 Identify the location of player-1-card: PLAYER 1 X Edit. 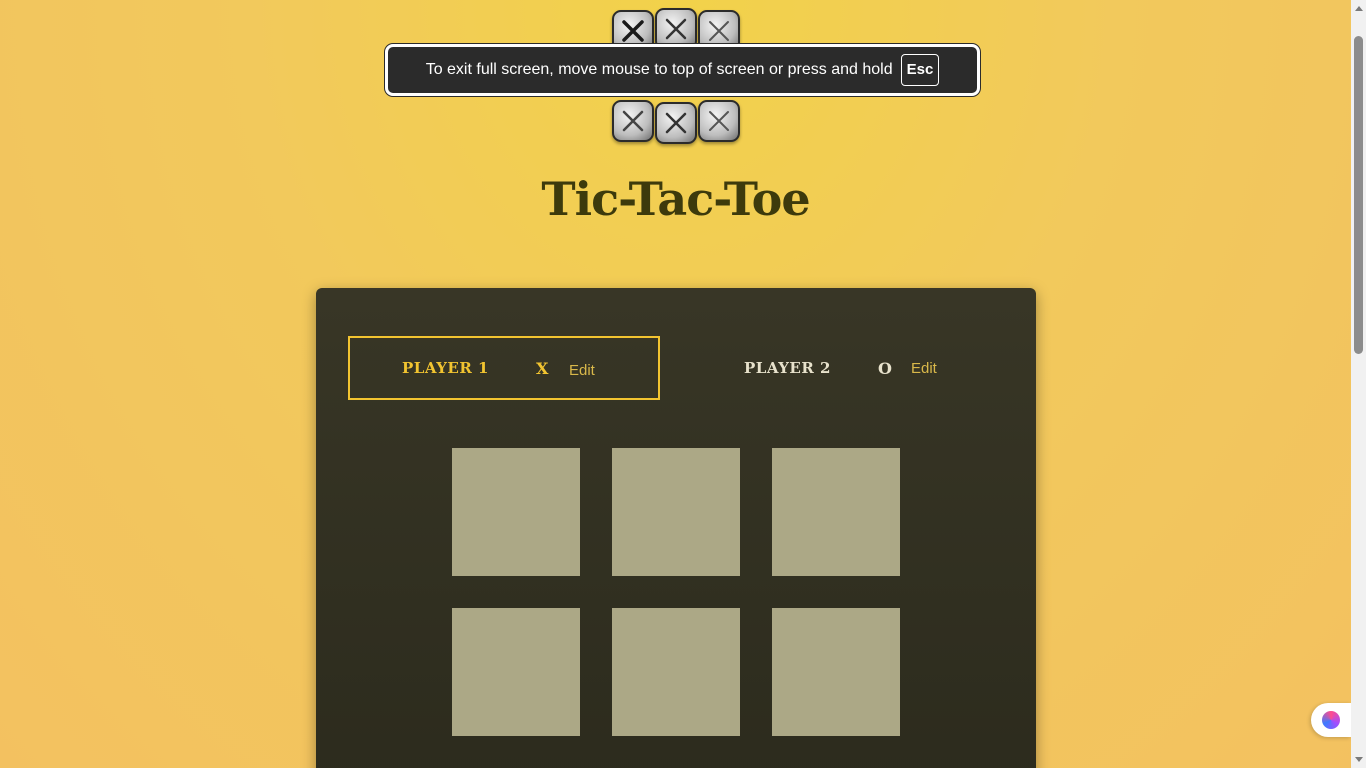
(504, 368).